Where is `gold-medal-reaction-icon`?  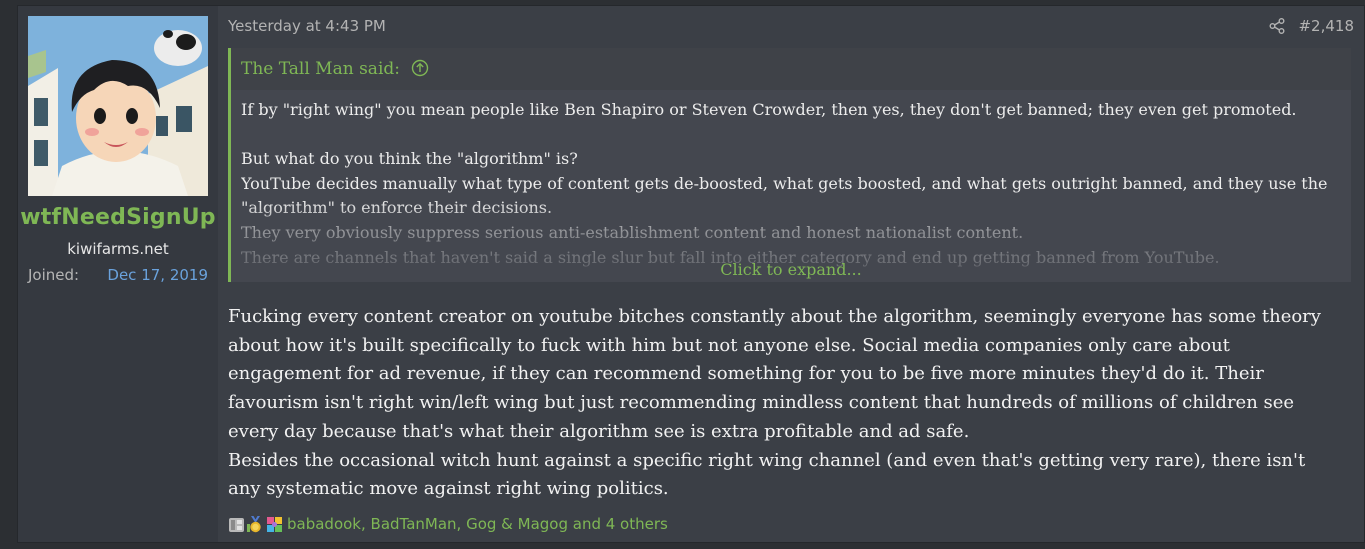
gold-medal-reaction-icon is located at coordinates (254, 524).